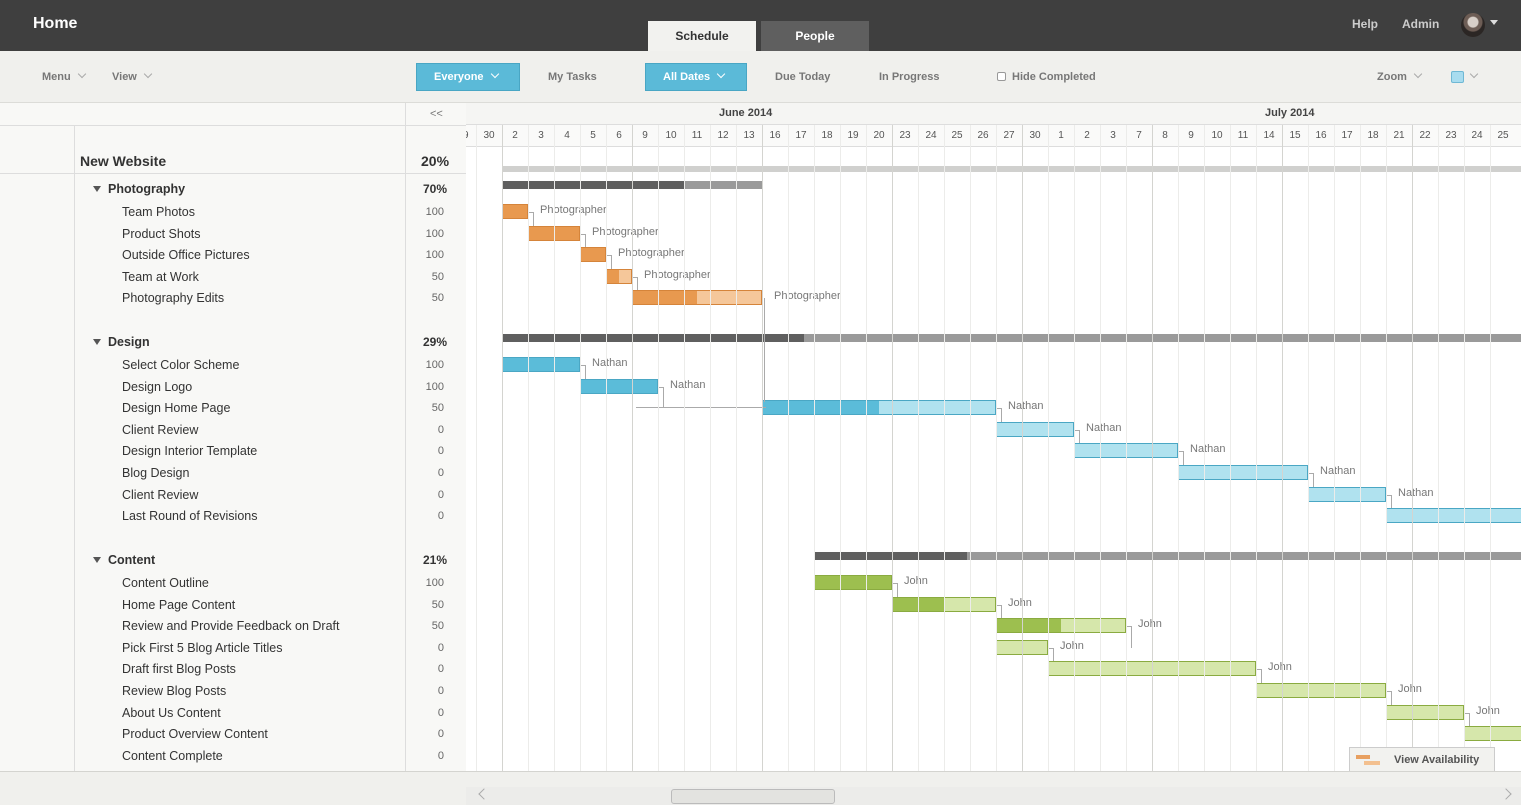  I want to click on all-dates-filter-button: All Dates, so click(696, 77).